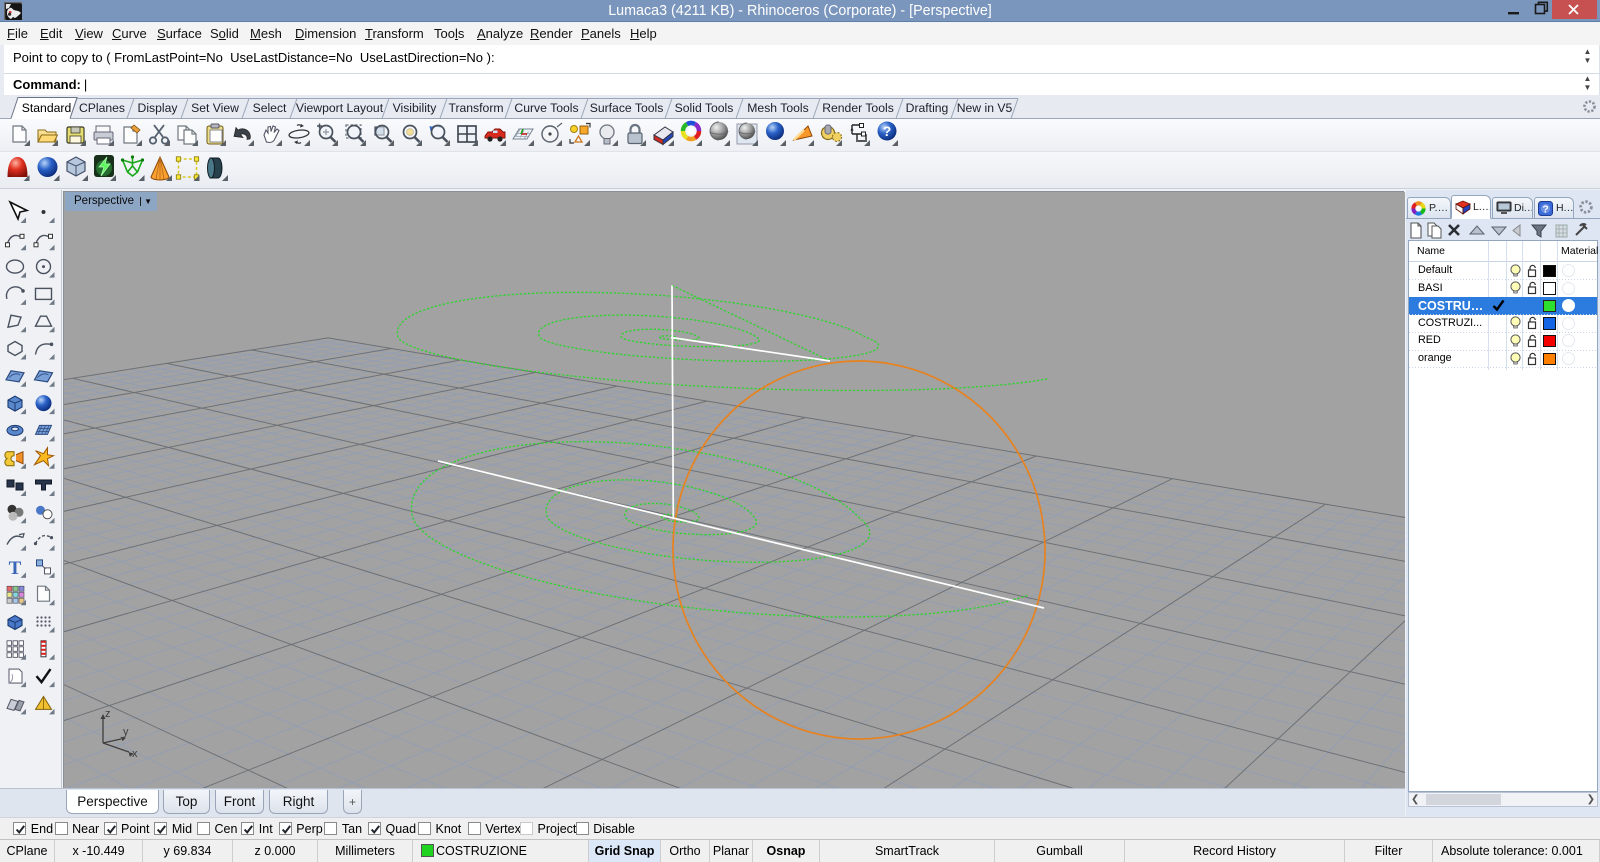  What do you see at coordinates (627, 108) in the screenshot?
I see `svg-text: Surface Tools` at bounding box center [627, 108].